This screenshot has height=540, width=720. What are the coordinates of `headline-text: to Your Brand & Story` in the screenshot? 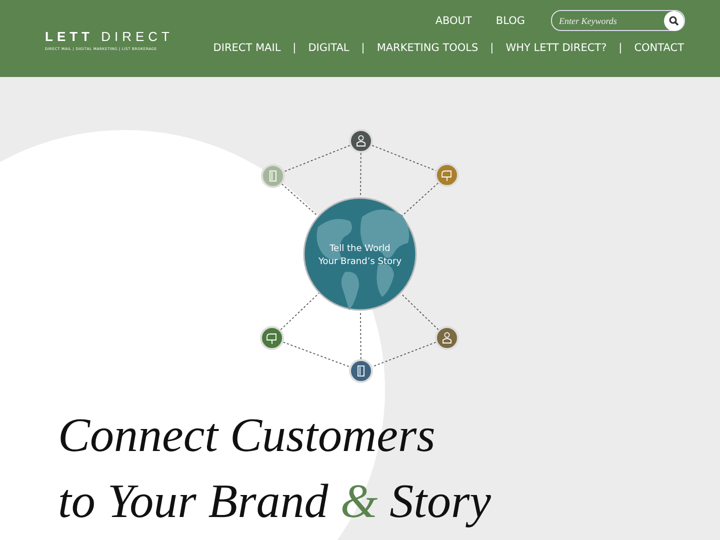 It's located at (274, 502).